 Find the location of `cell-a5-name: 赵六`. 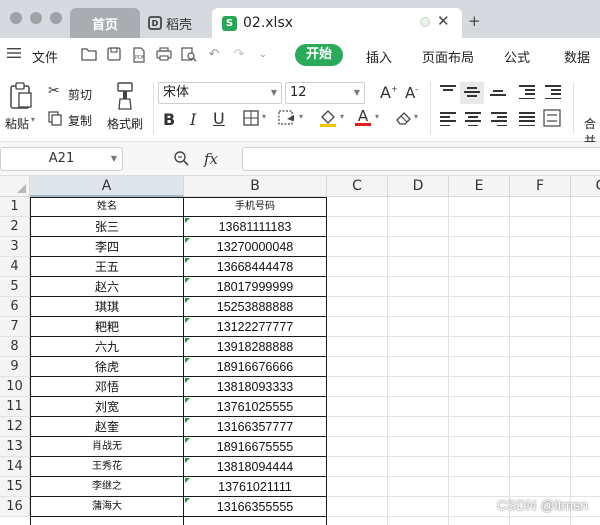

cell-a5-name: 赵六 is located at coordinates (107, 287).